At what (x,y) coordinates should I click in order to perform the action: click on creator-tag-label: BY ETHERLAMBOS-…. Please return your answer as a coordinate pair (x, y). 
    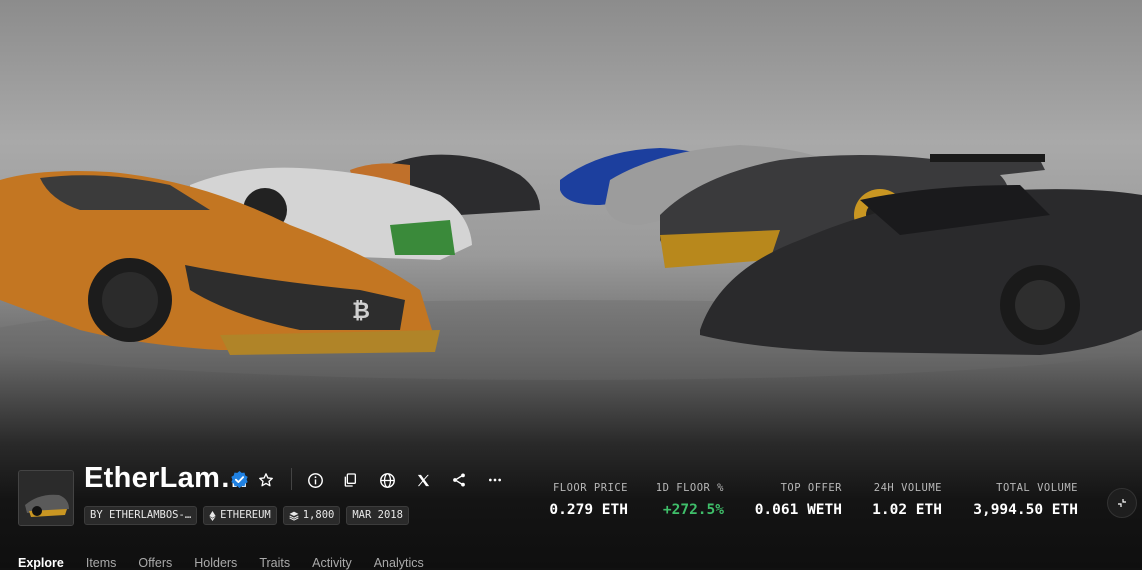
    Looking at the image, I should click on (141, 515).